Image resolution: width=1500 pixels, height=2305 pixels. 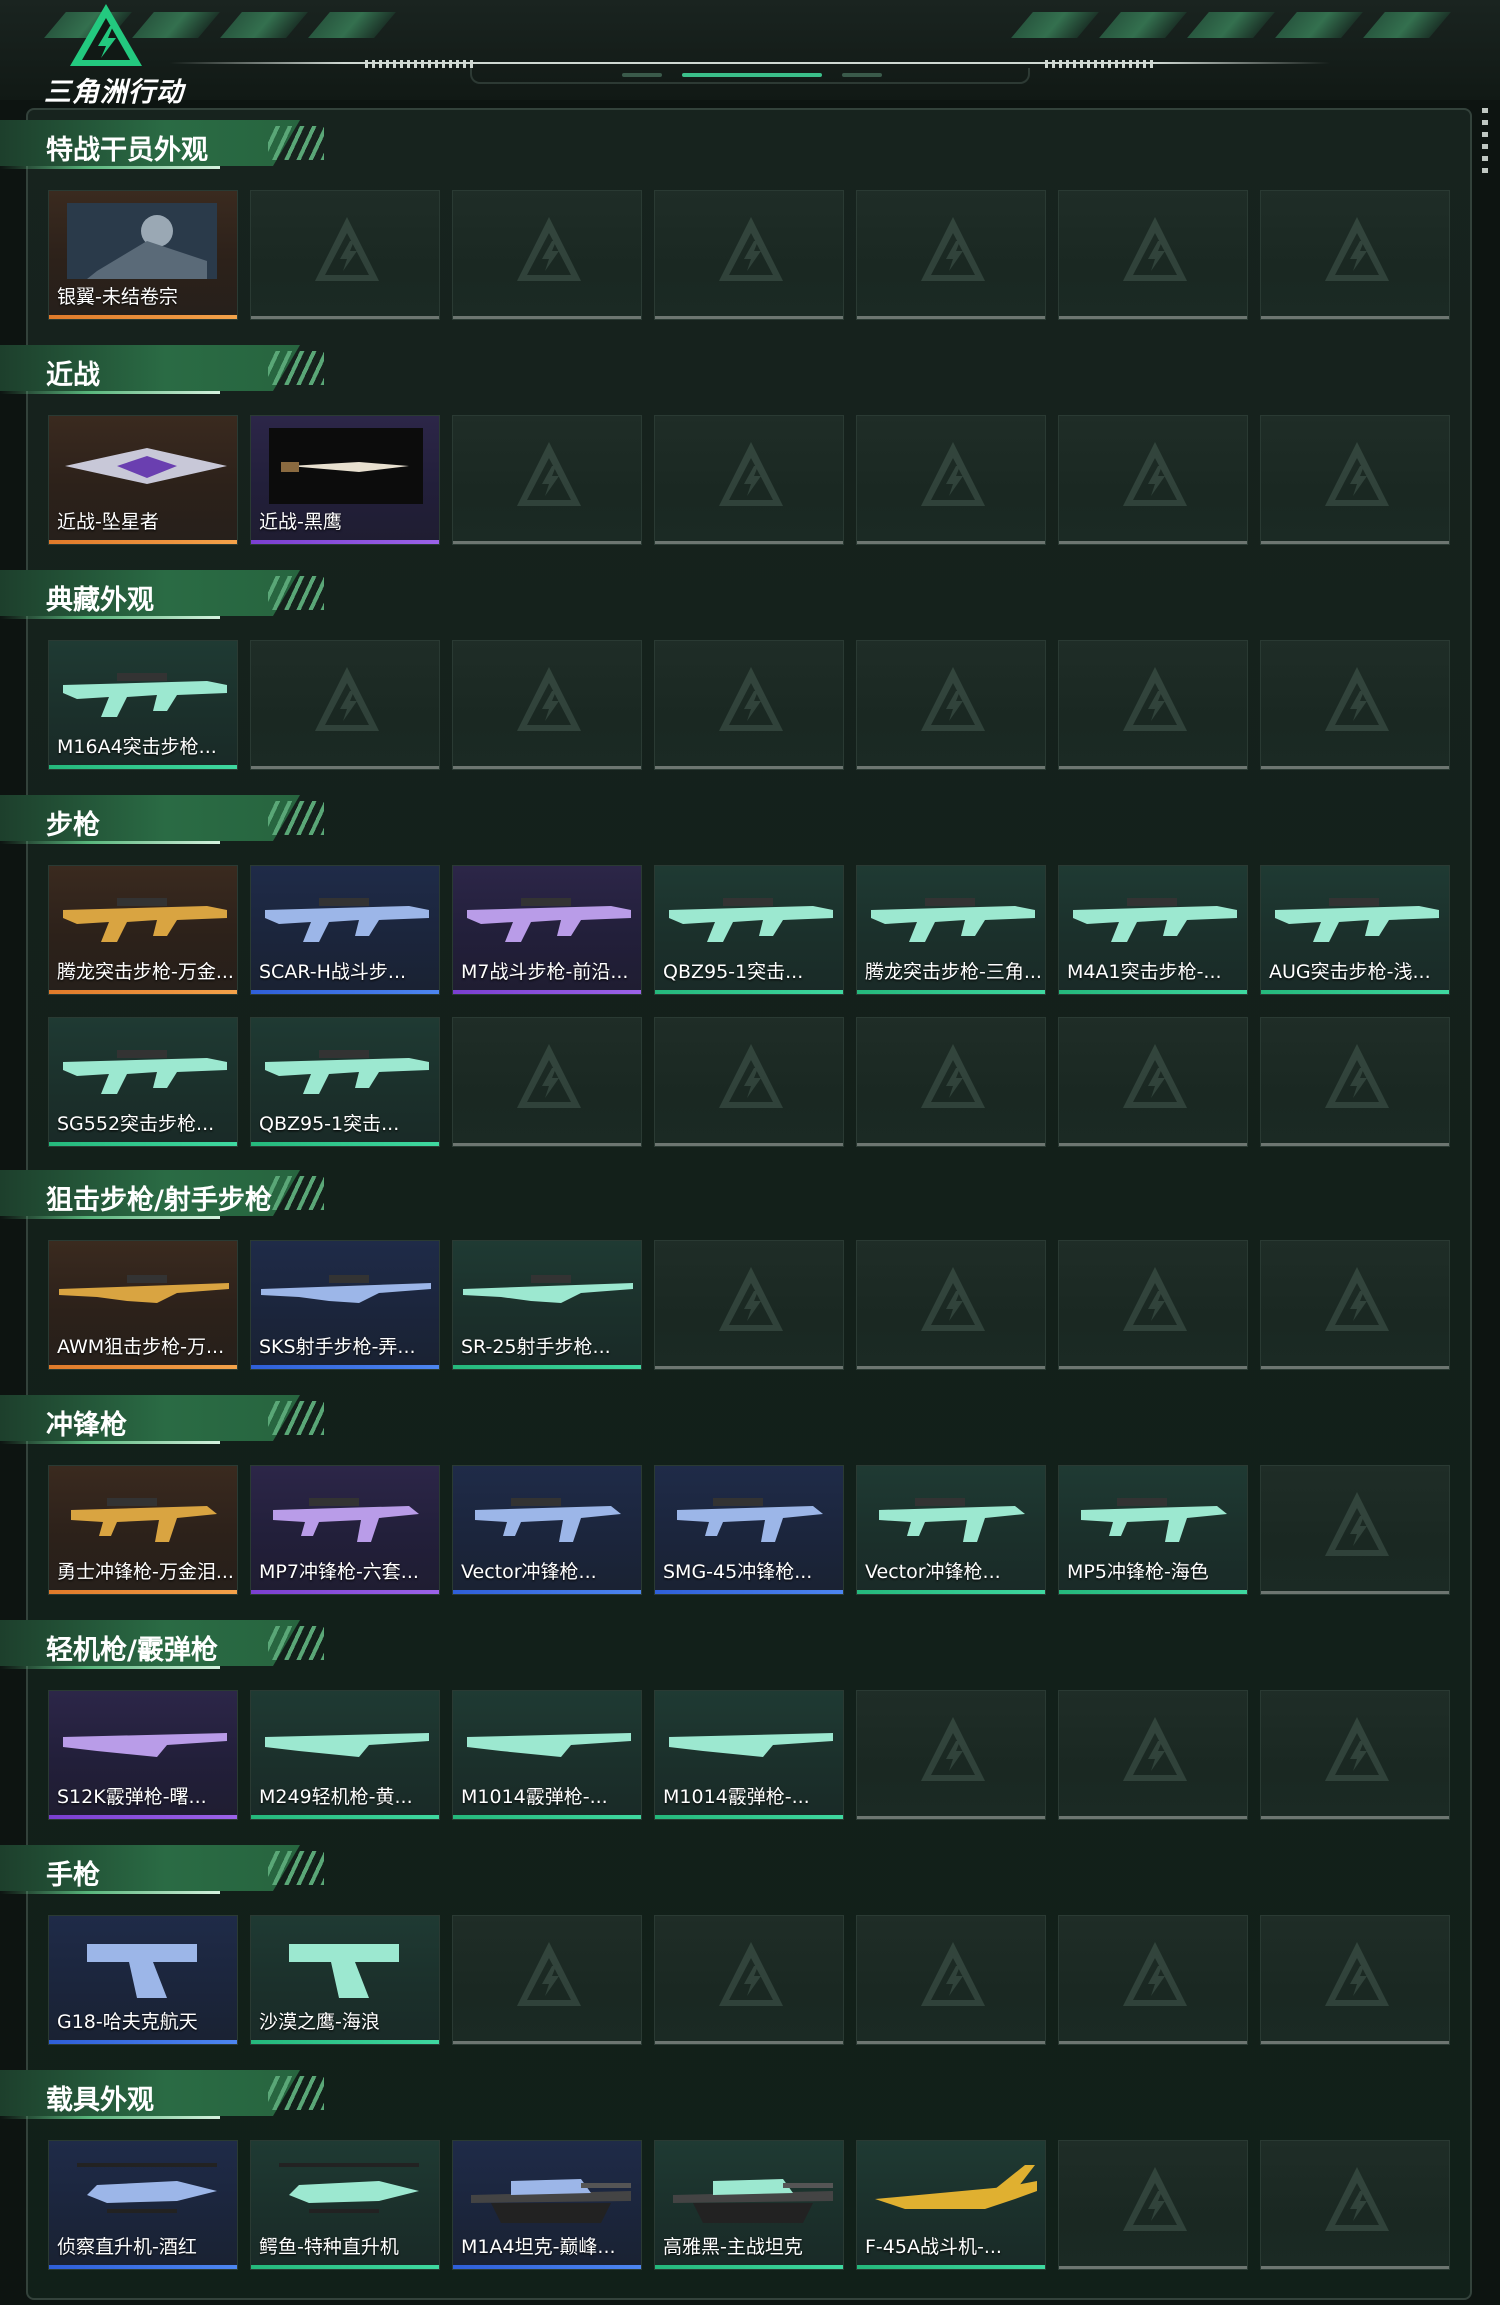 I want to click on banner-ticks-right, so click(x=1100, y=64).